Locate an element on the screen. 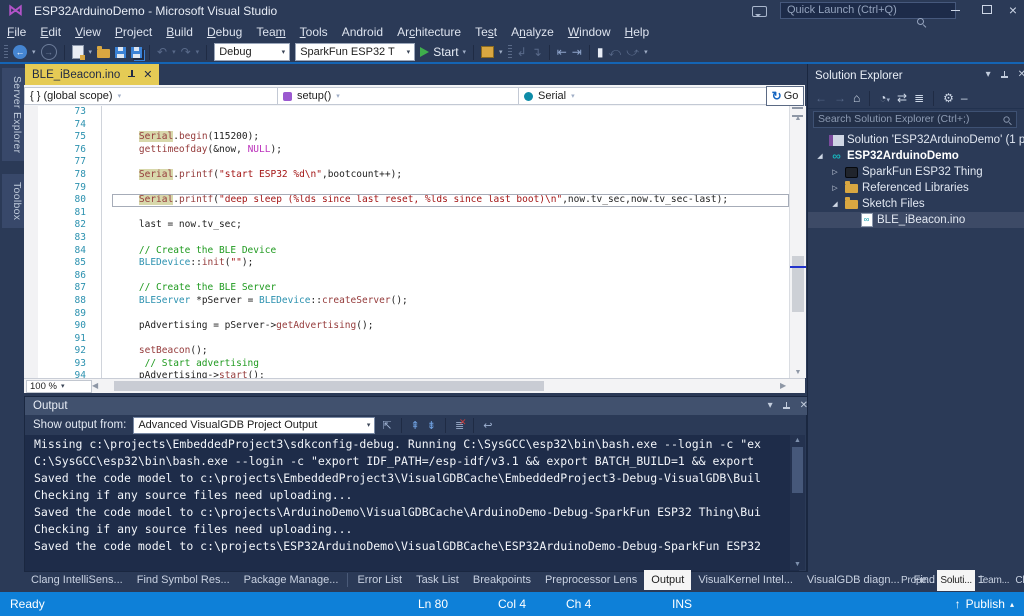  menu-architecture: Architecture is located at coordinates (429, 32).